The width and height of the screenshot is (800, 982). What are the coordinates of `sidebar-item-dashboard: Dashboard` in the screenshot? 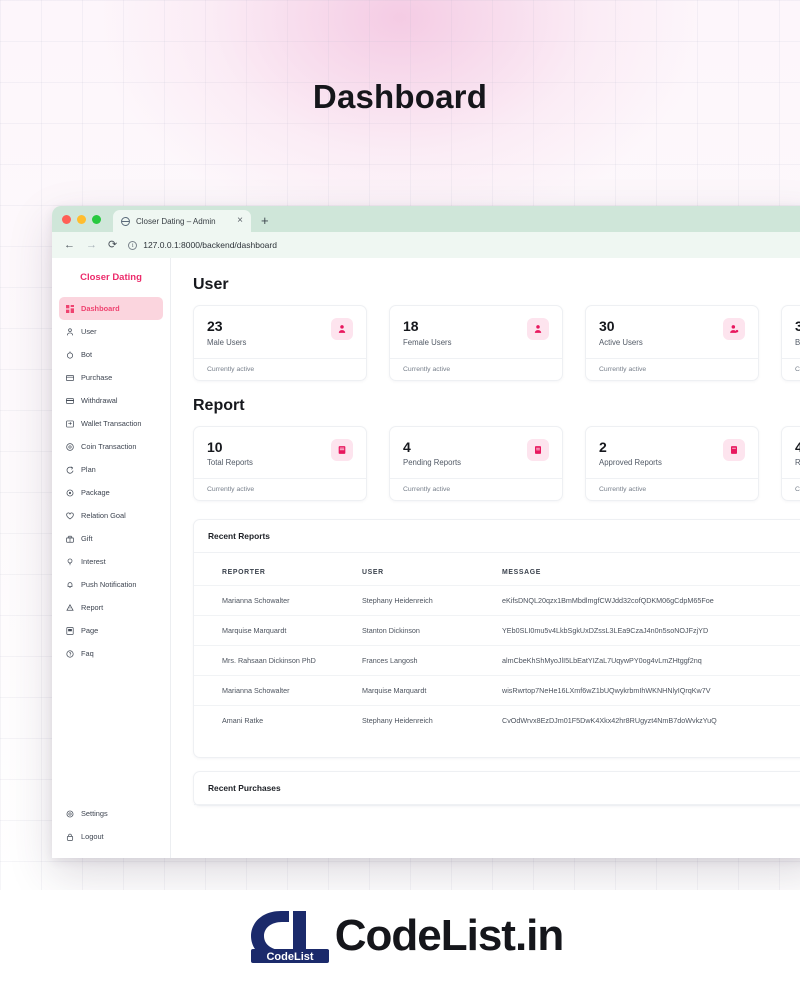 It's located at (111, 308).